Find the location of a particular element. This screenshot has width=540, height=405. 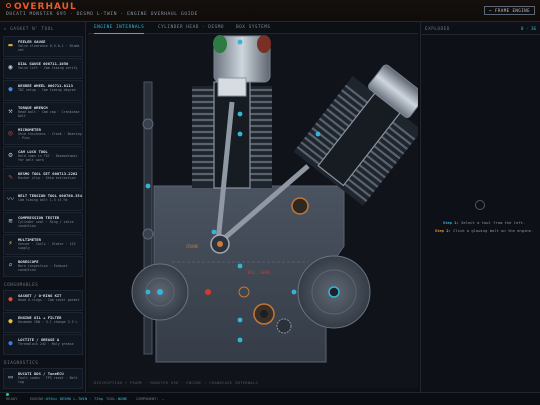

loctite-icon: ● is located at coordinates (10, 343).